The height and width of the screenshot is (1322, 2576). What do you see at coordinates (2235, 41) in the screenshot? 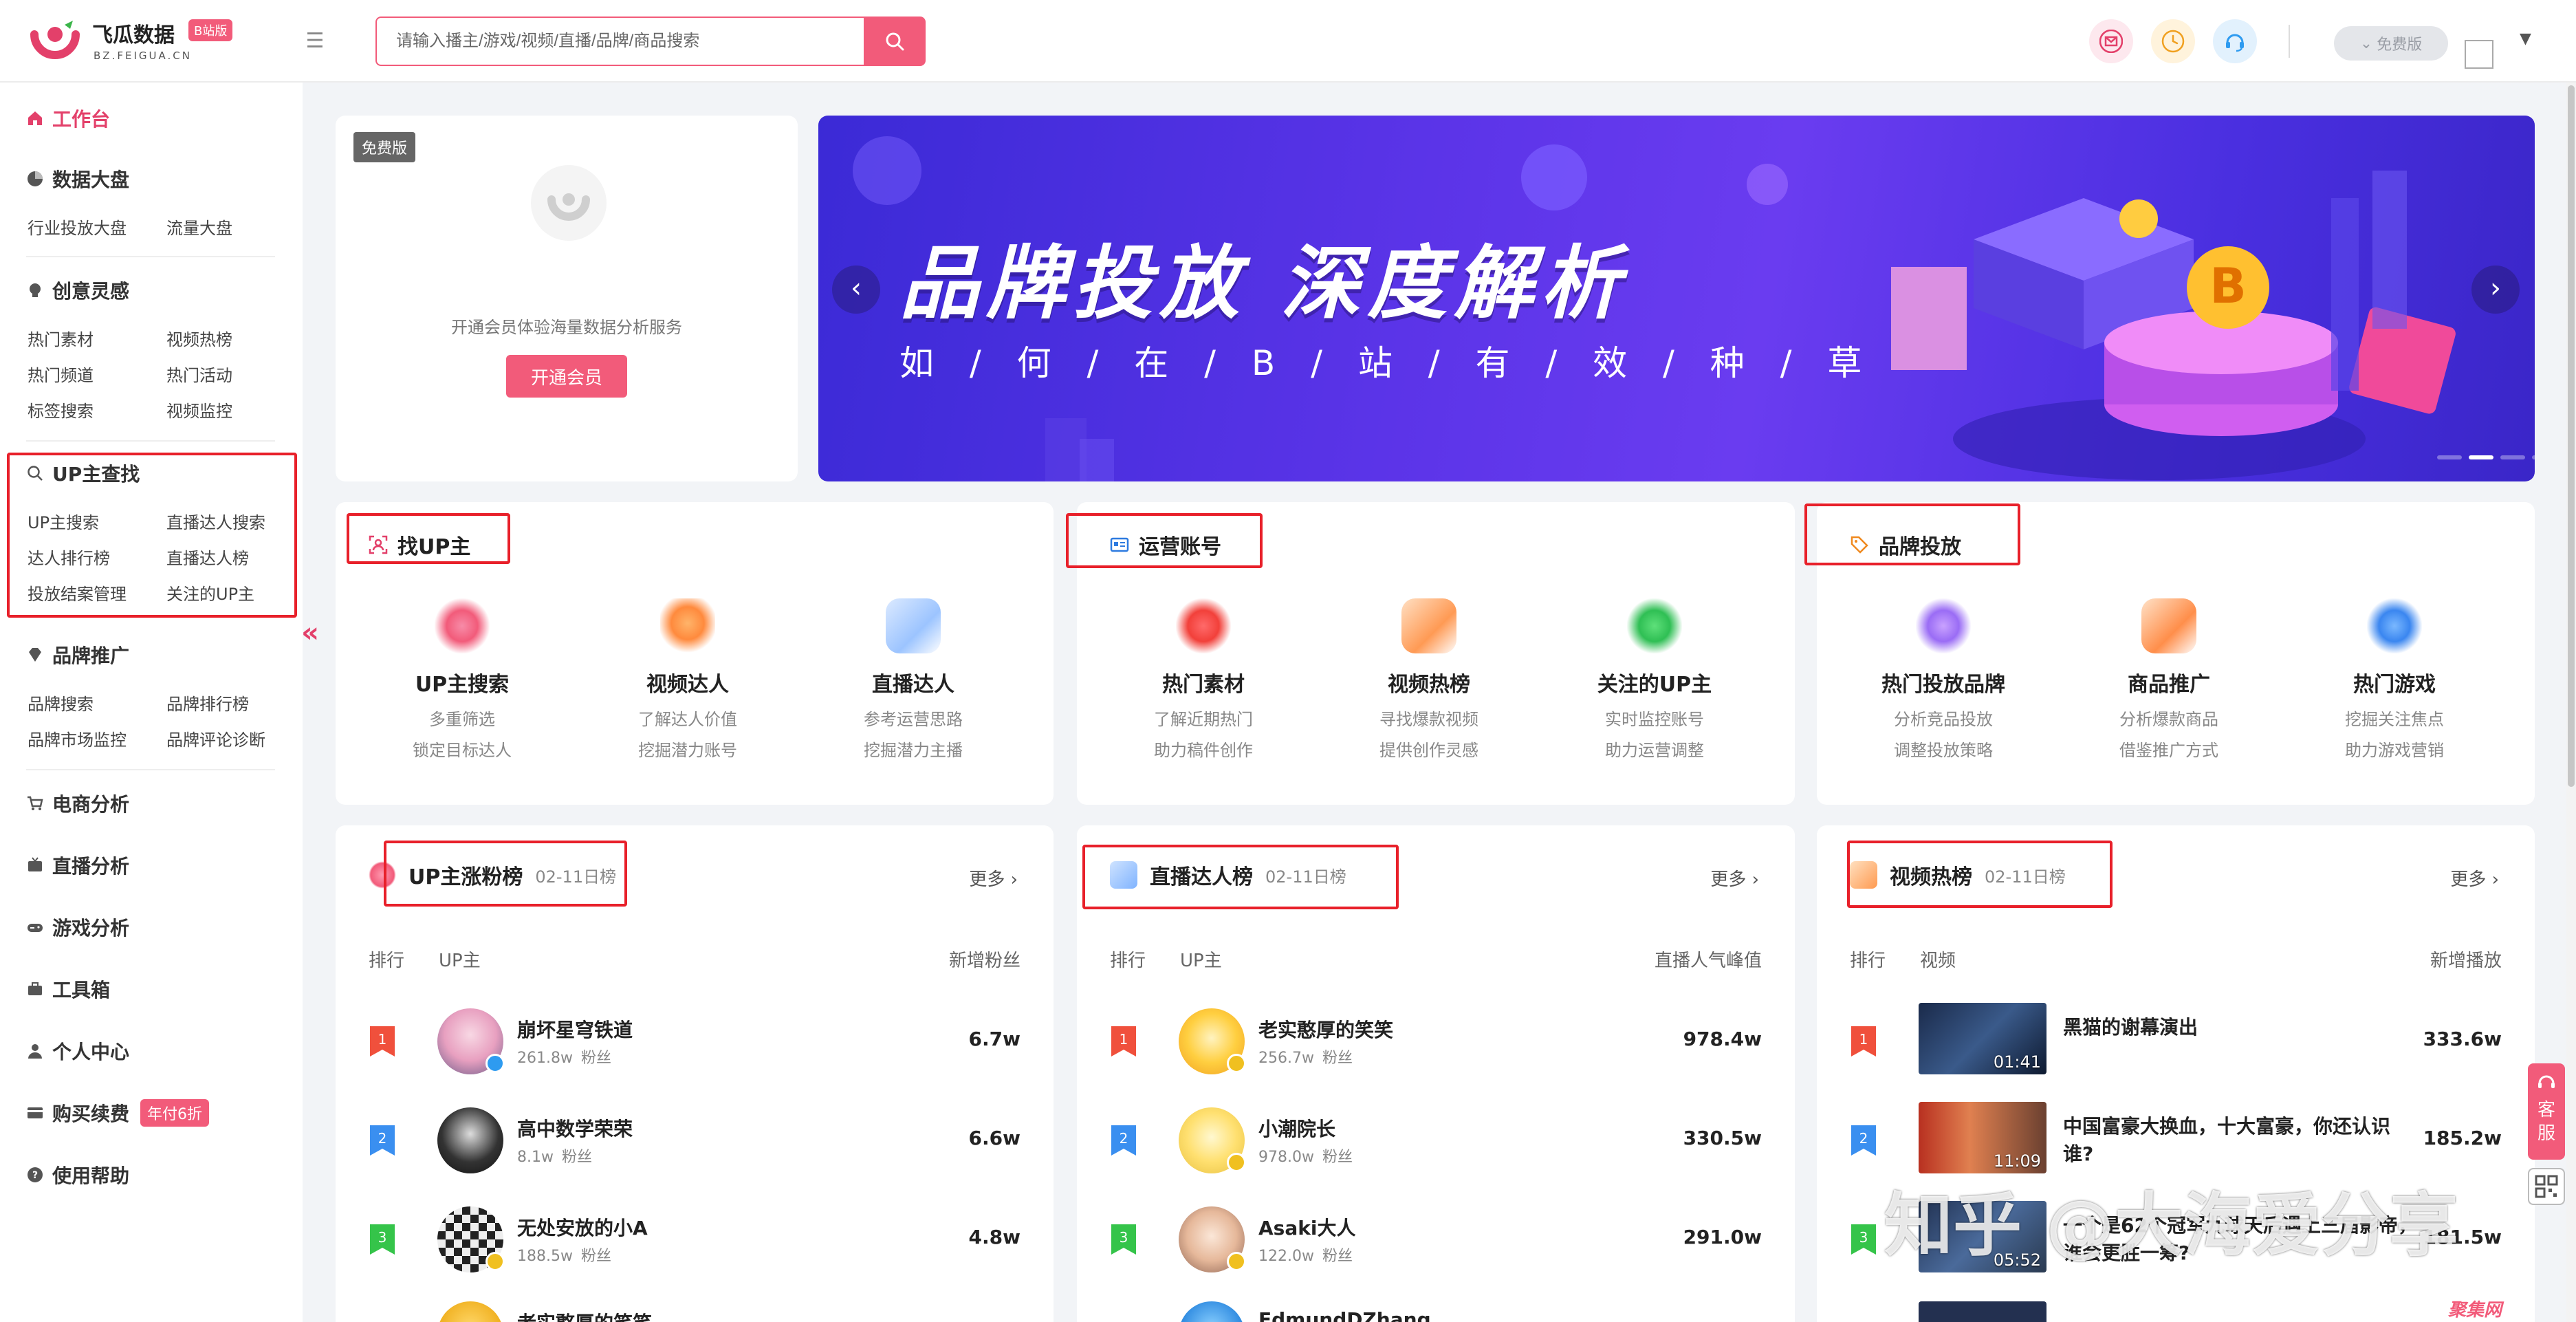
I see `support-button` at bounding box center [2235, 41].